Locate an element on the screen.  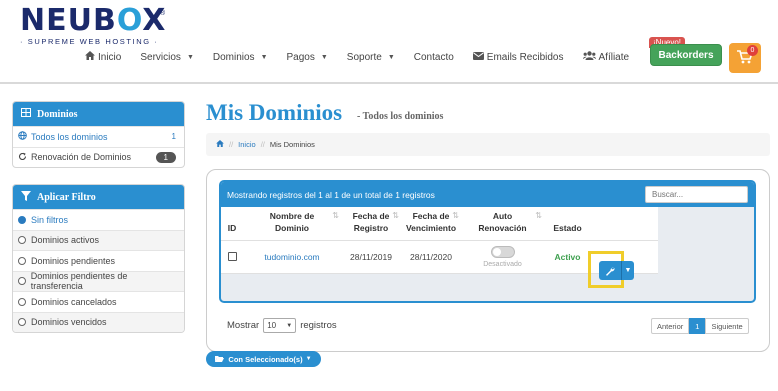
col-registro-label: Fecha de Registro is located at coordinates (371, 222).